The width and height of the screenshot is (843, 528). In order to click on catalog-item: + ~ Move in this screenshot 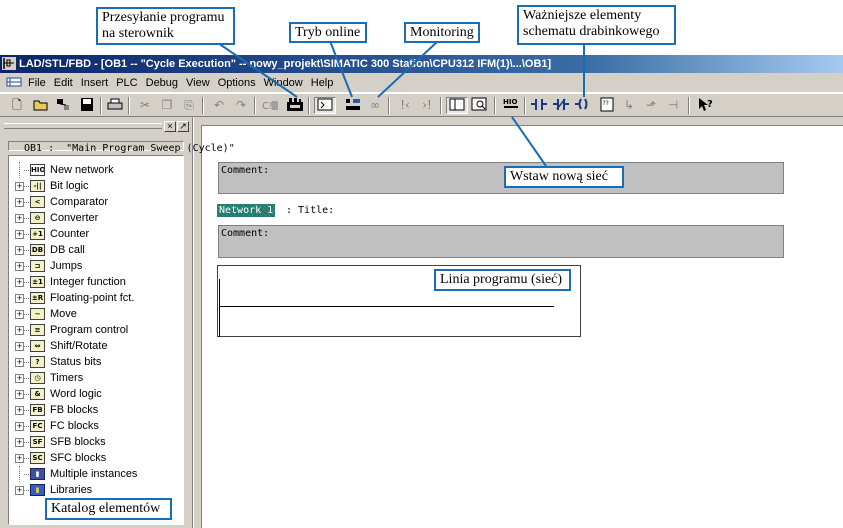, I will do `click(96, 314)`.